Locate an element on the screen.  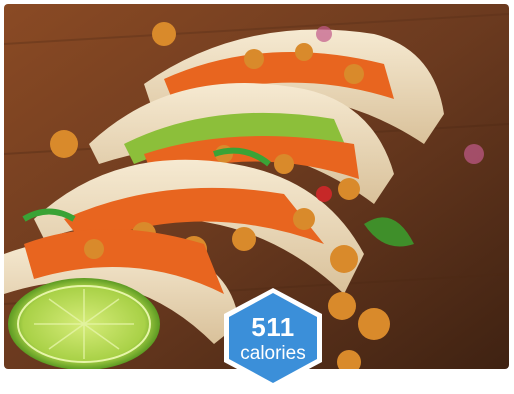
calories-badge-text: 511 calories is located at coordinates (273, 338).